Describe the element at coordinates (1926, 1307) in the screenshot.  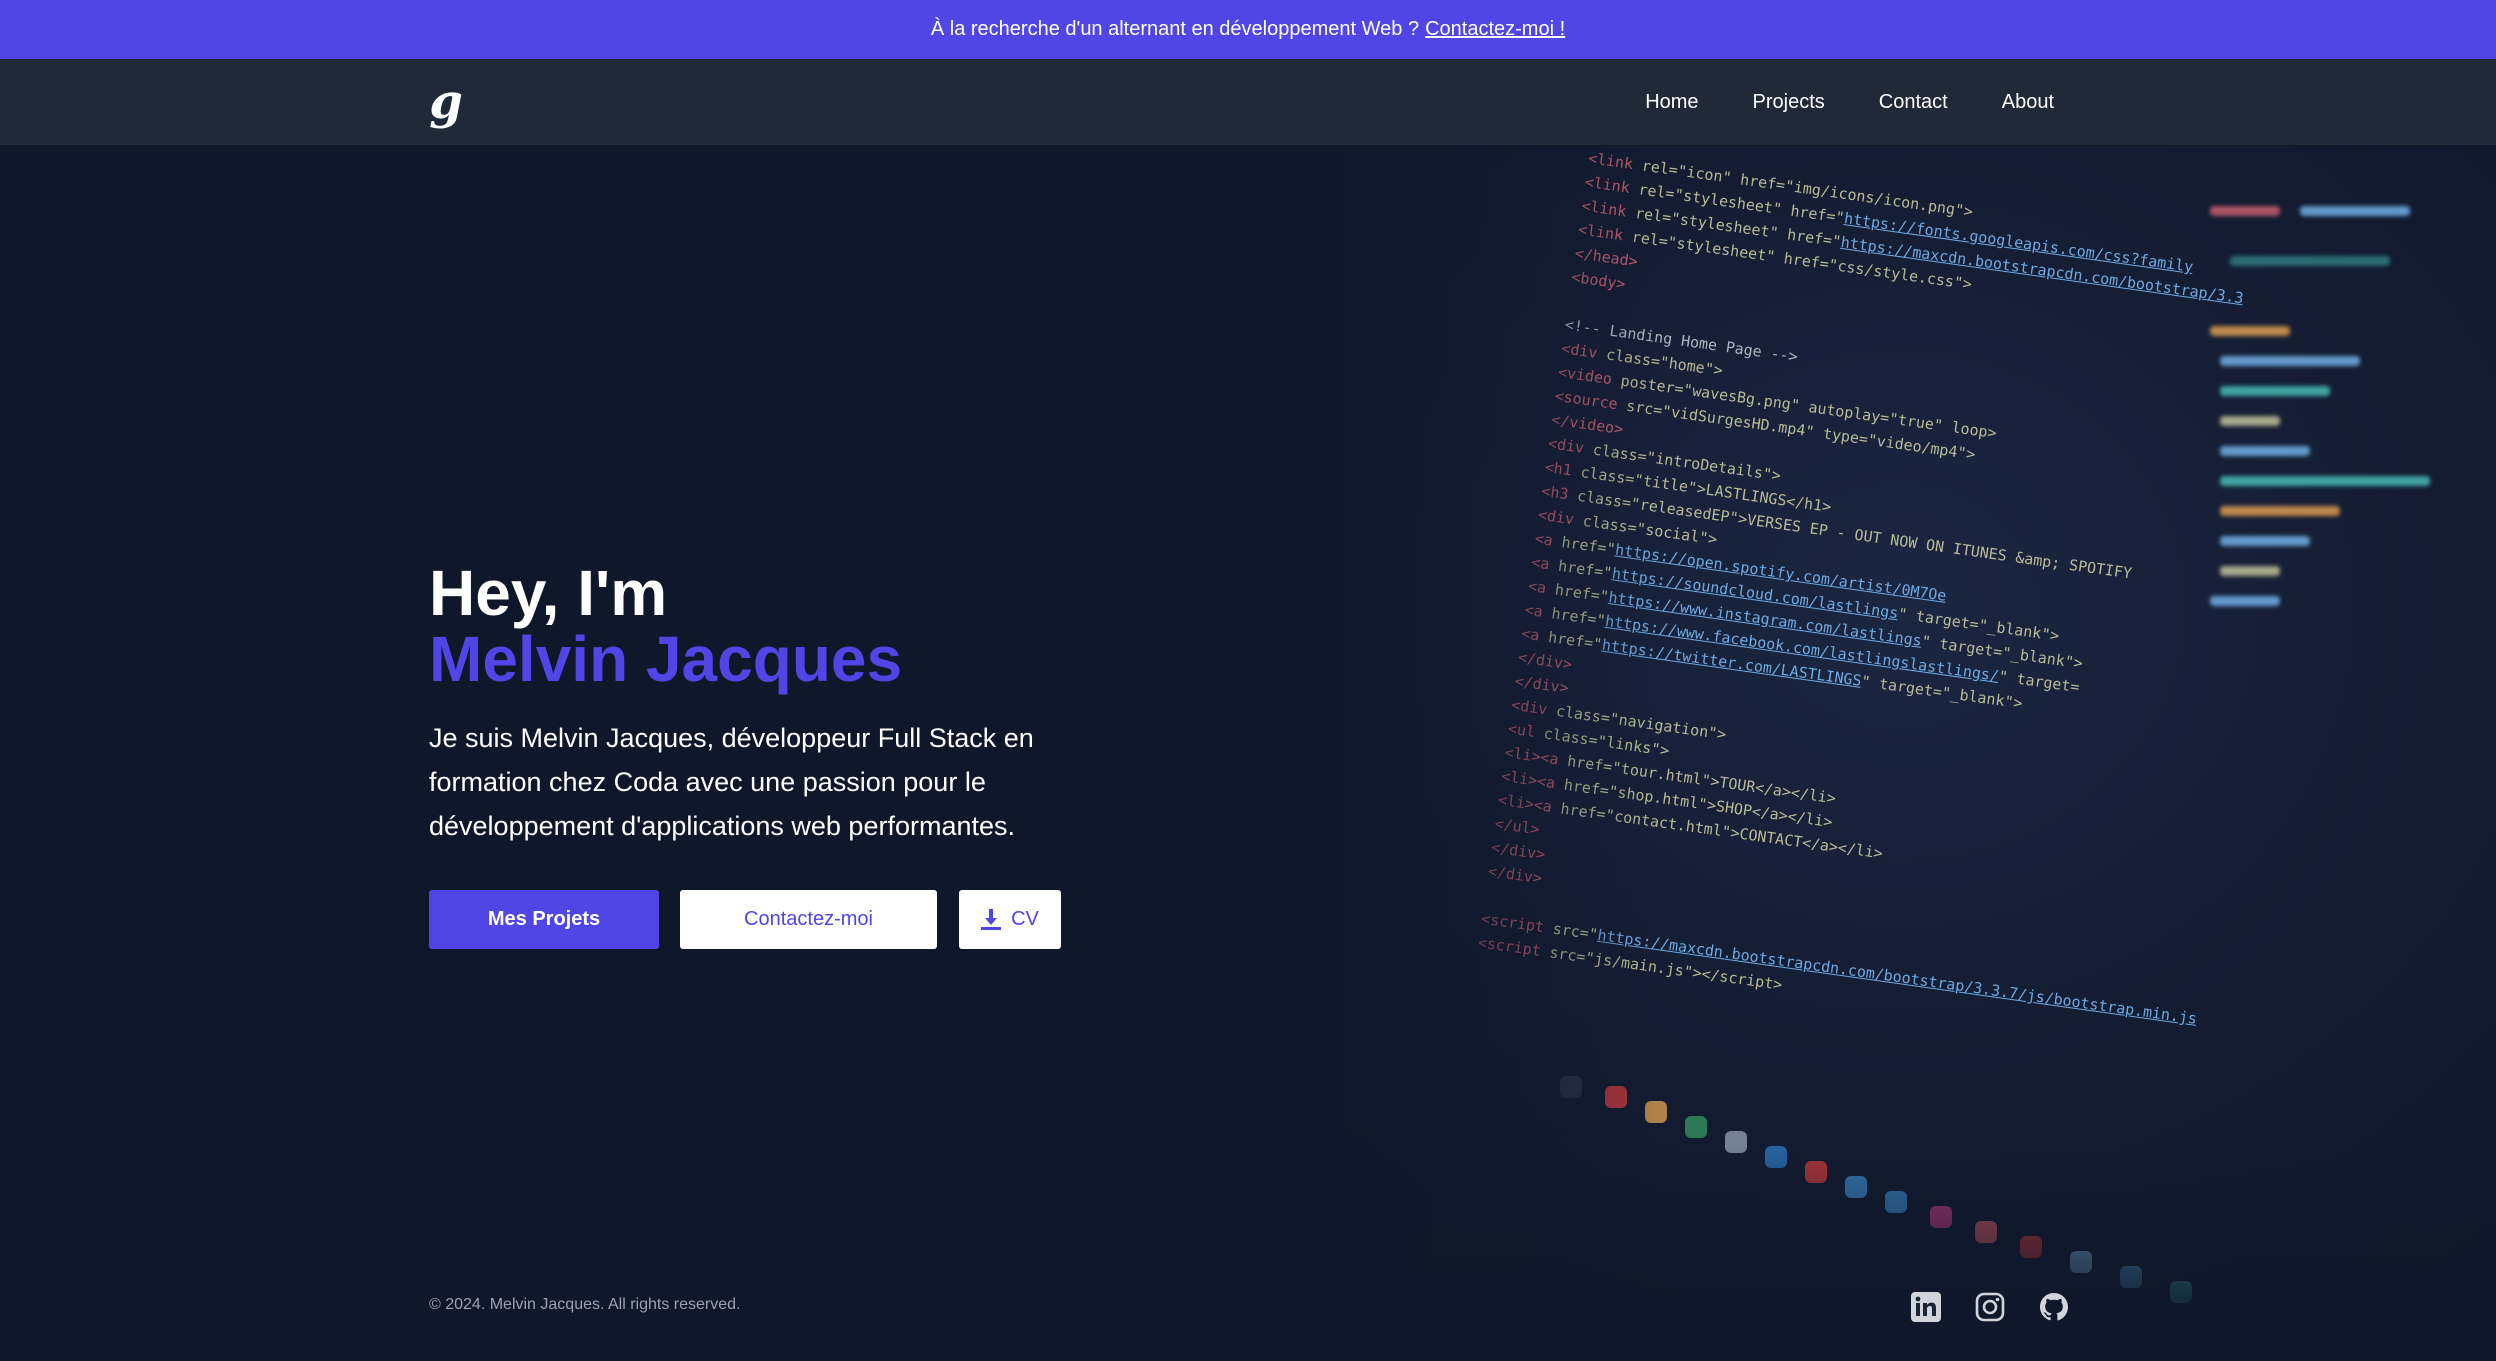
I see `linkedin-icon` at that location.